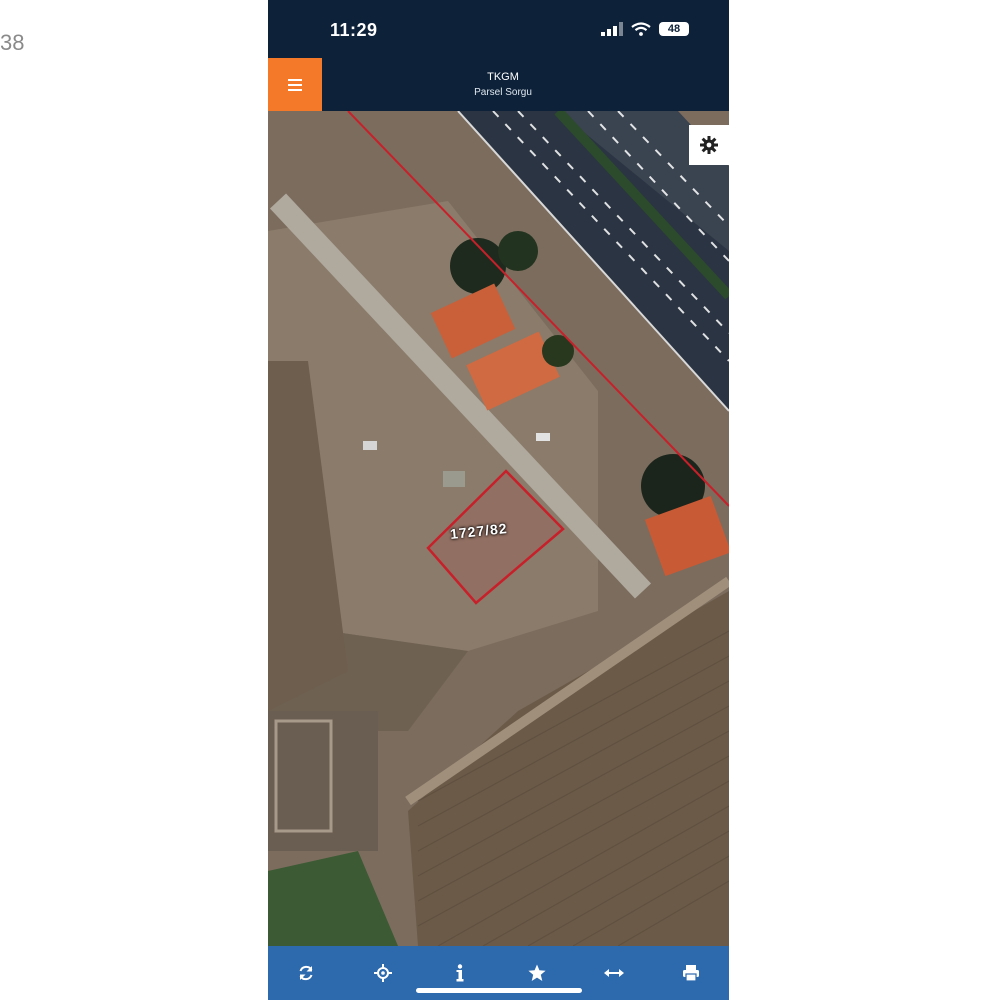  I want to click on header-titles: TKGM Parsel Sorgu, so click(503, 85).